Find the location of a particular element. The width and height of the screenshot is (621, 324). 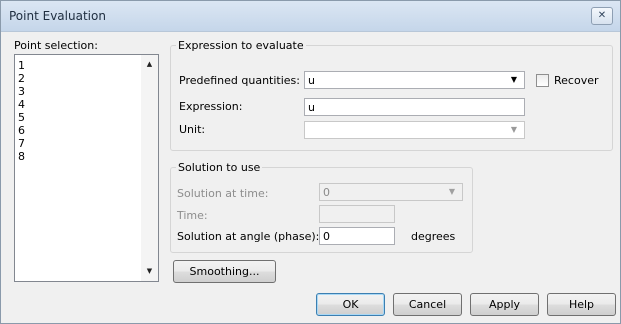

time-input is located at coordinates (357, 214).